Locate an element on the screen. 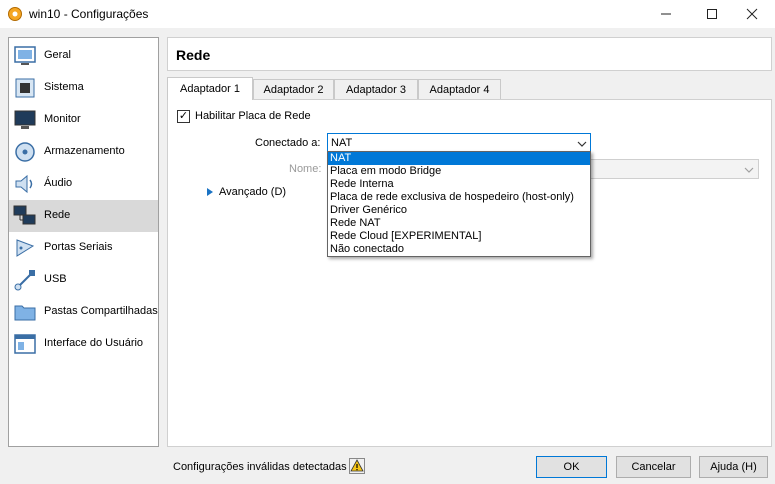 The height and width of the screenshot is (484, 775). dropdown-option-cloud: Rede Cloud [EXPERIMENTAL] is located at coordinates (459, 236).